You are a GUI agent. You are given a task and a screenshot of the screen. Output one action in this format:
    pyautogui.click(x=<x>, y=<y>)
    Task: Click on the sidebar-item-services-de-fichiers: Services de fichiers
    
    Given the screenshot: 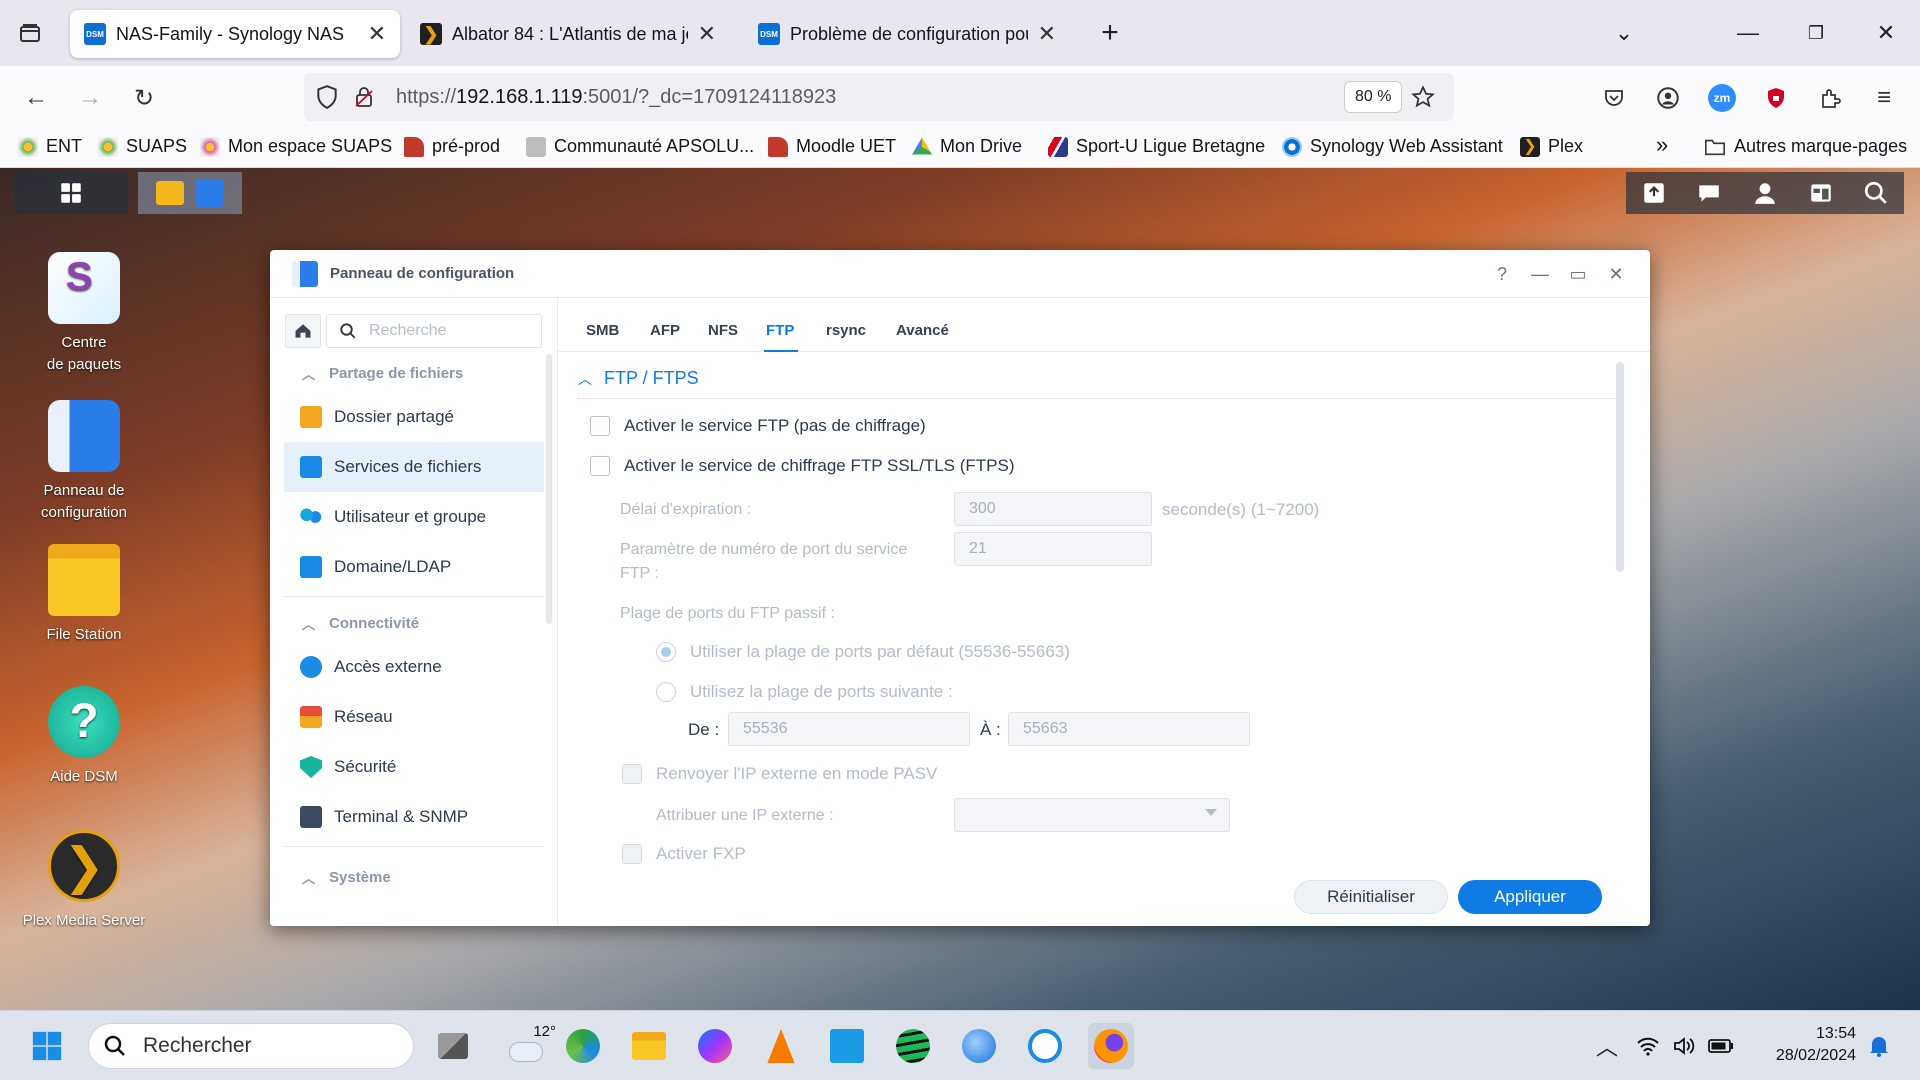 What is the action you would take?
    pyautogui.click(x=414, y=467)
    